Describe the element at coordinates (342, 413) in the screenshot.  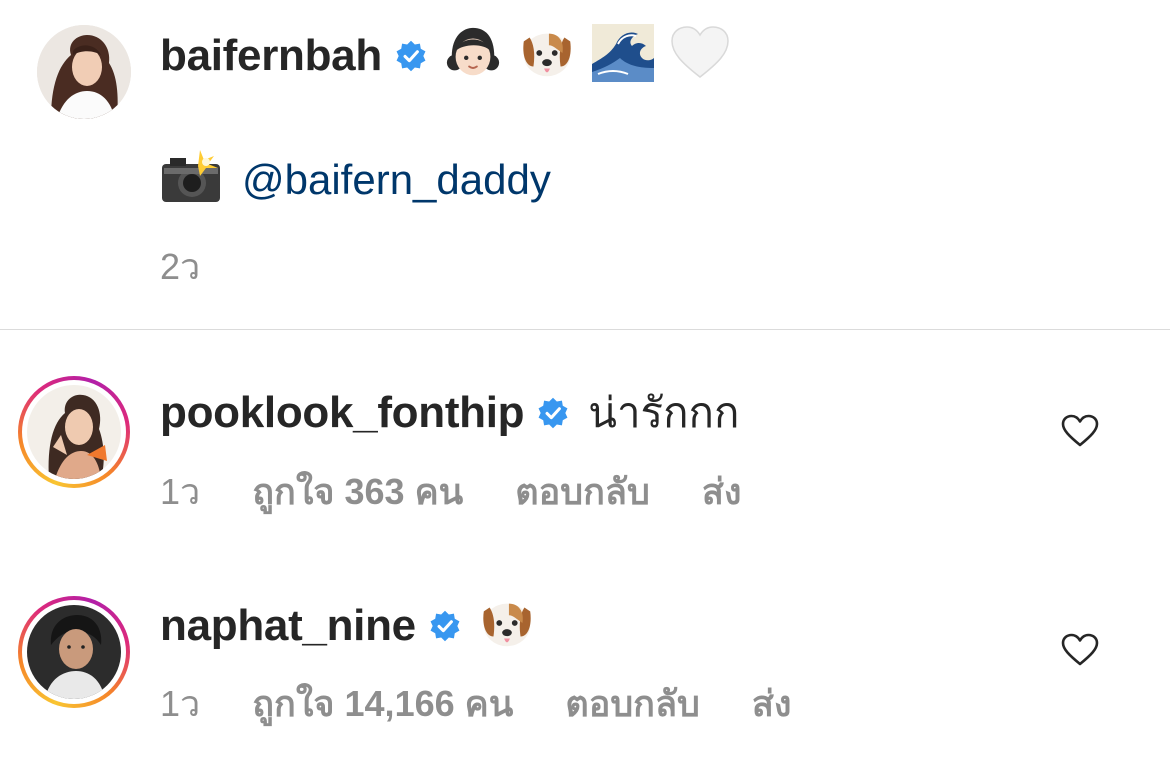
I see `comment-username: pooklook_fonthip` at that location.